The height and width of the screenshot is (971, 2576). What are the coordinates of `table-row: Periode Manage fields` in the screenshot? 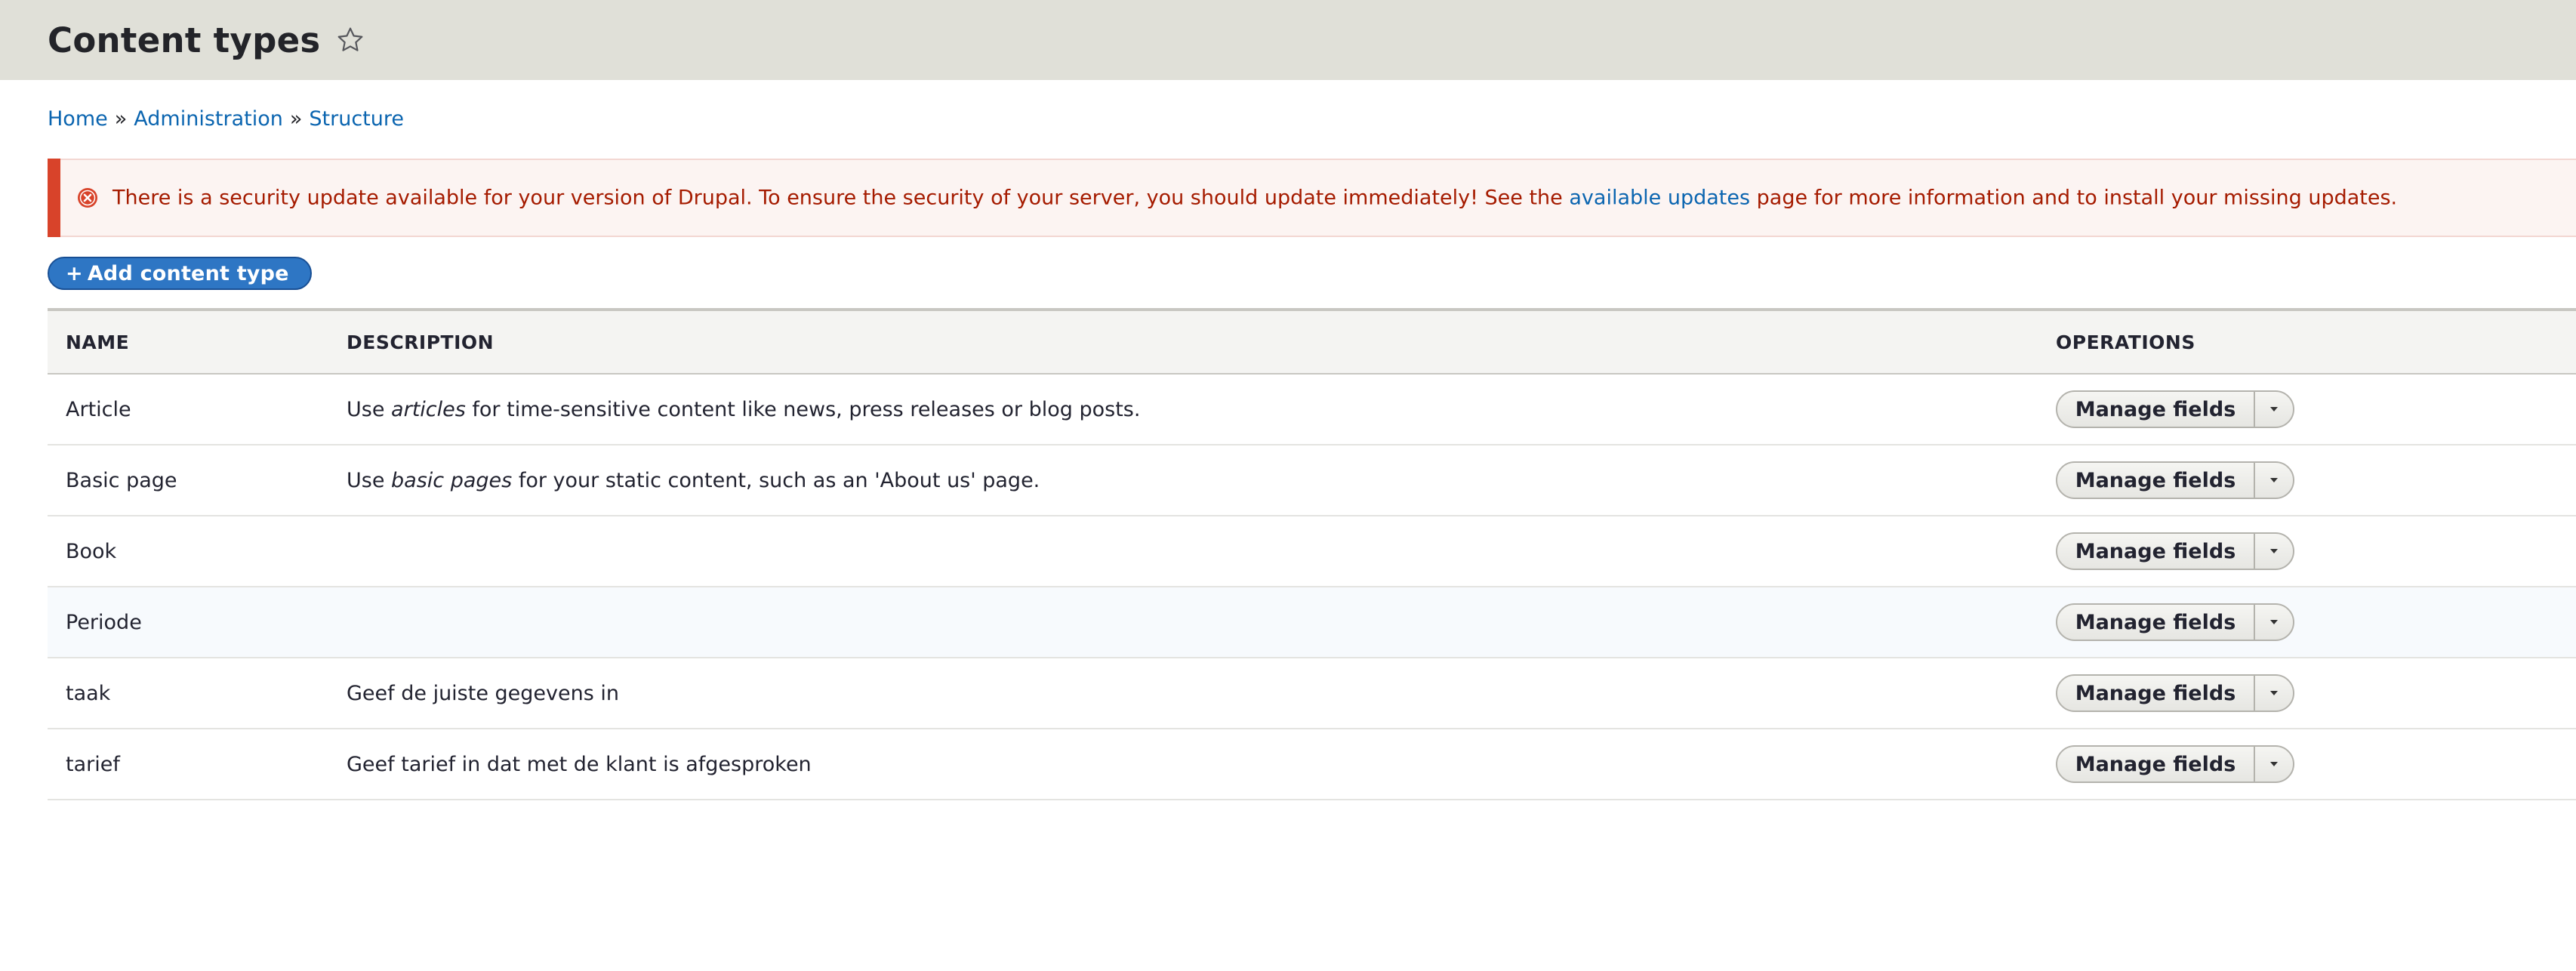 It's located at (1312, 622).